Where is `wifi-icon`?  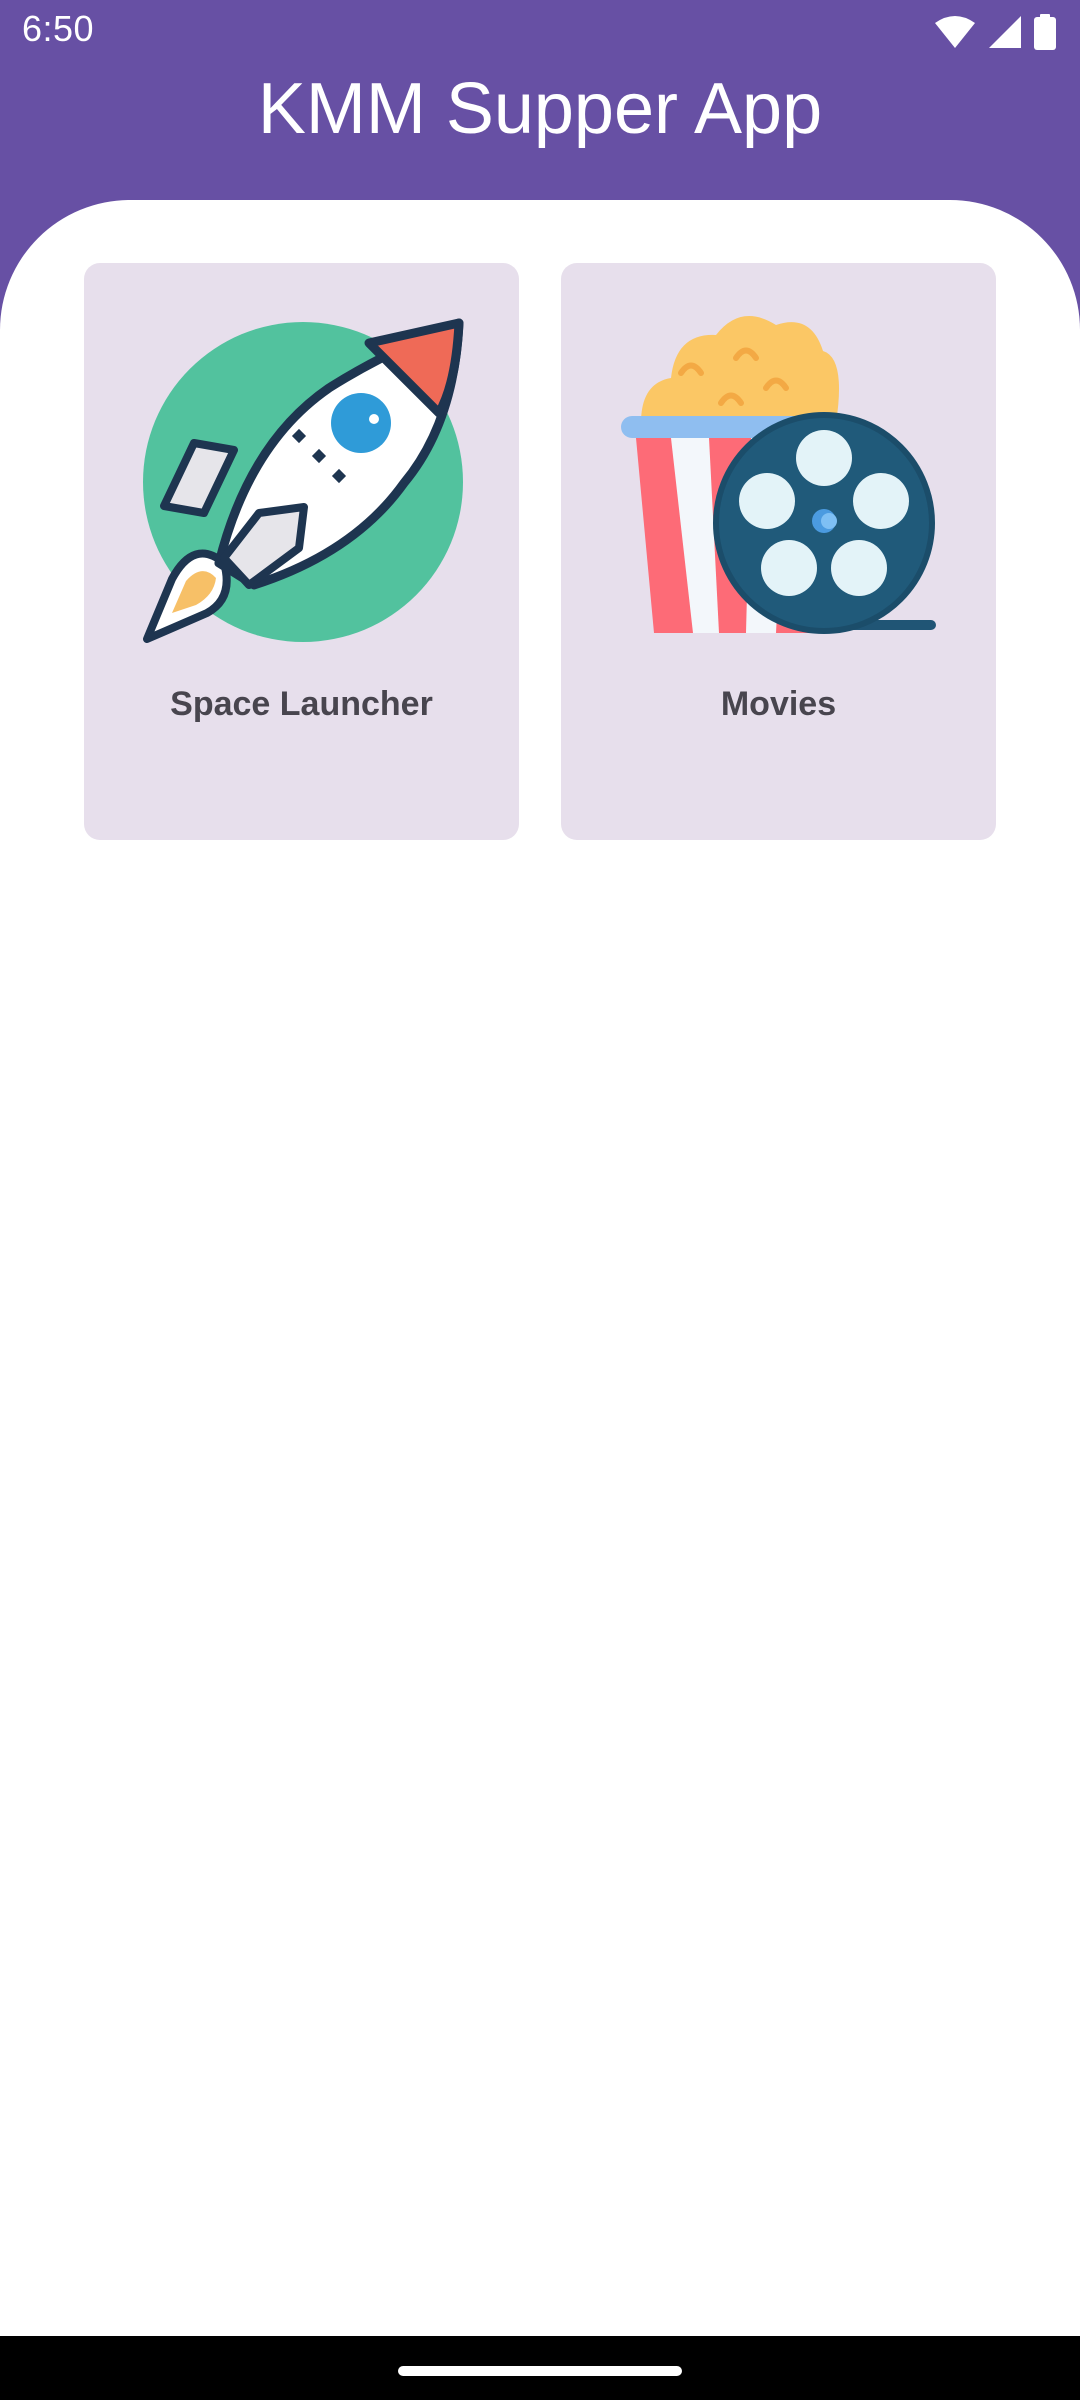
wifi-icon is located at coordinates (955, 32).